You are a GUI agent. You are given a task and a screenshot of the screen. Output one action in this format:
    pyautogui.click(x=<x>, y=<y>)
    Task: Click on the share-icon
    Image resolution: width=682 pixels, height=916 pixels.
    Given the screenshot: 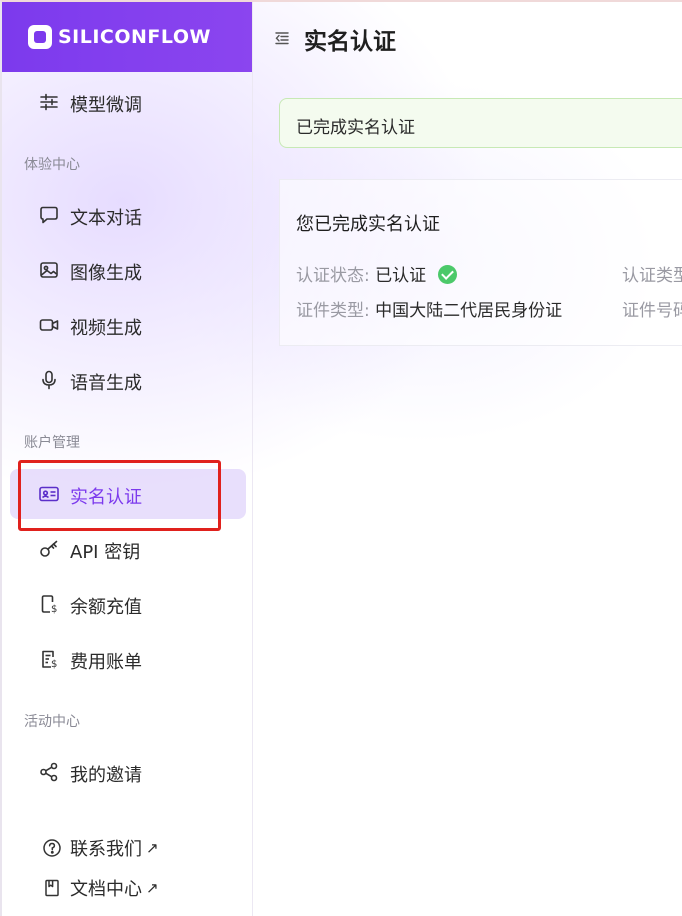 What is the action you would take?
    pyautogui.click(x=49, y=772)
    